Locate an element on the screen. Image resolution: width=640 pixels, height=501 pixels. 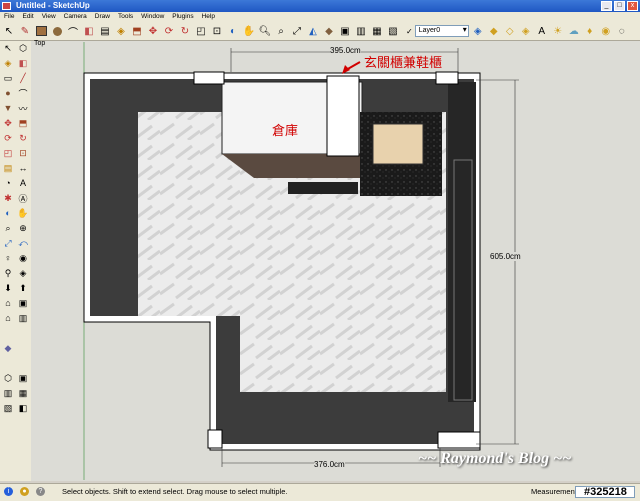
walk-icon: ⚲ is located at coordinates (8, 273).